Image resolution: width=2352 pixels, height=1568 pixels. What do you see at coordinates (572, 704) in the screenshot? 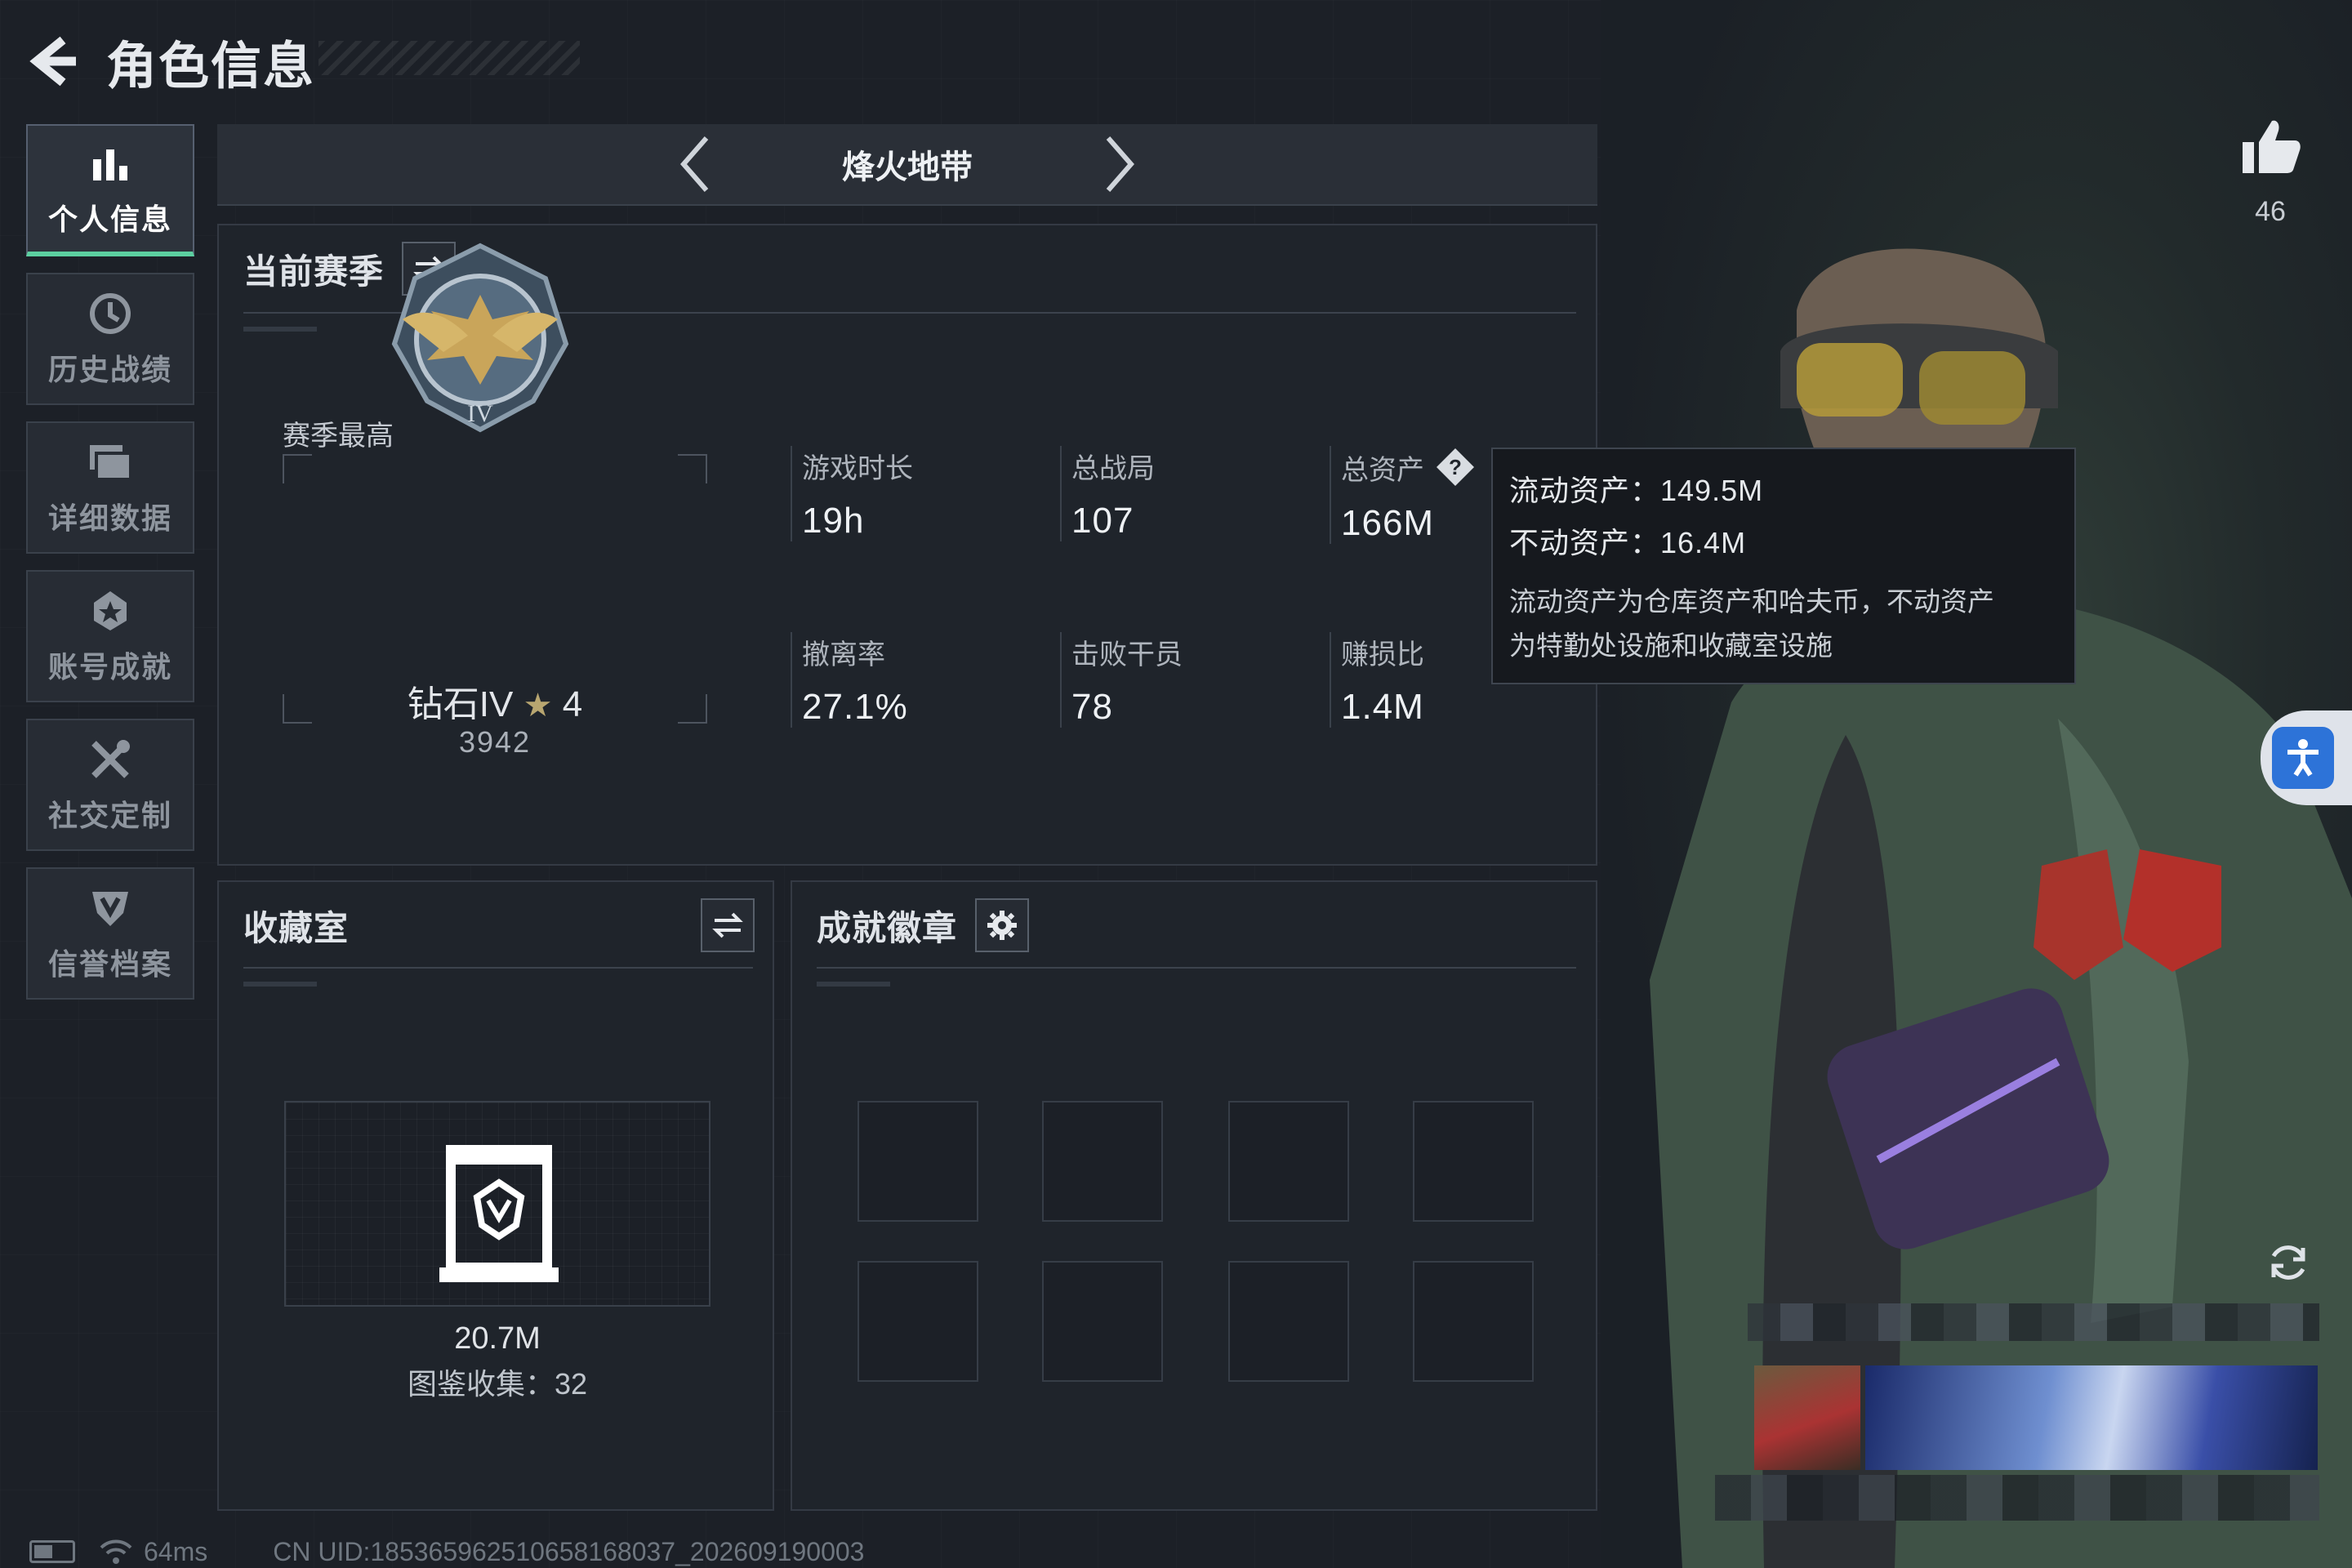
I see `rank-star-count: 4` at bounding box center [572, 704].